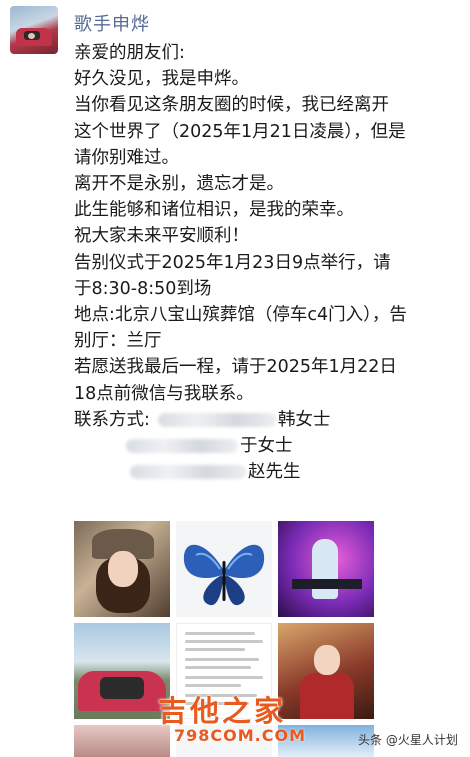 Image resolution: width=470 pixels, height=757 pixels. What do you see at coordinates (231, 105) in the screenshot?
I see `post-line: 当你看见这条朋友圈的时候，我已经离开` at bounding box center [231, 105].